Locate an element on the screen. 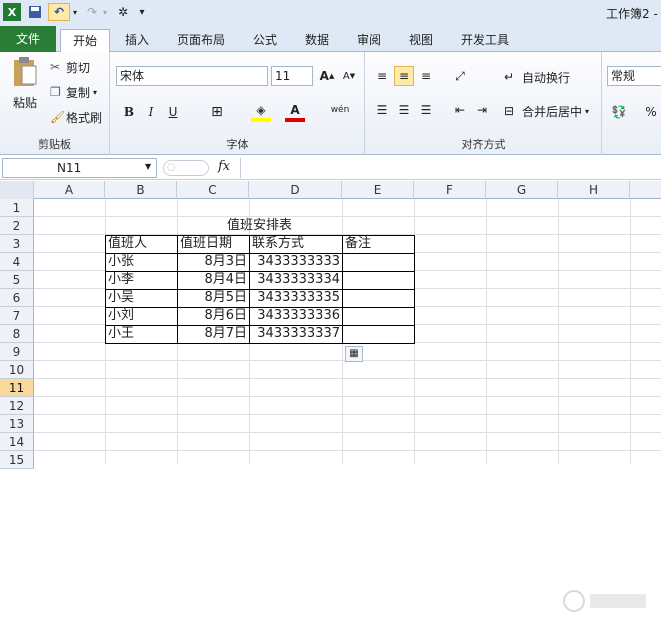  redo-icon: ↷ is located at coordinates (92, 12).